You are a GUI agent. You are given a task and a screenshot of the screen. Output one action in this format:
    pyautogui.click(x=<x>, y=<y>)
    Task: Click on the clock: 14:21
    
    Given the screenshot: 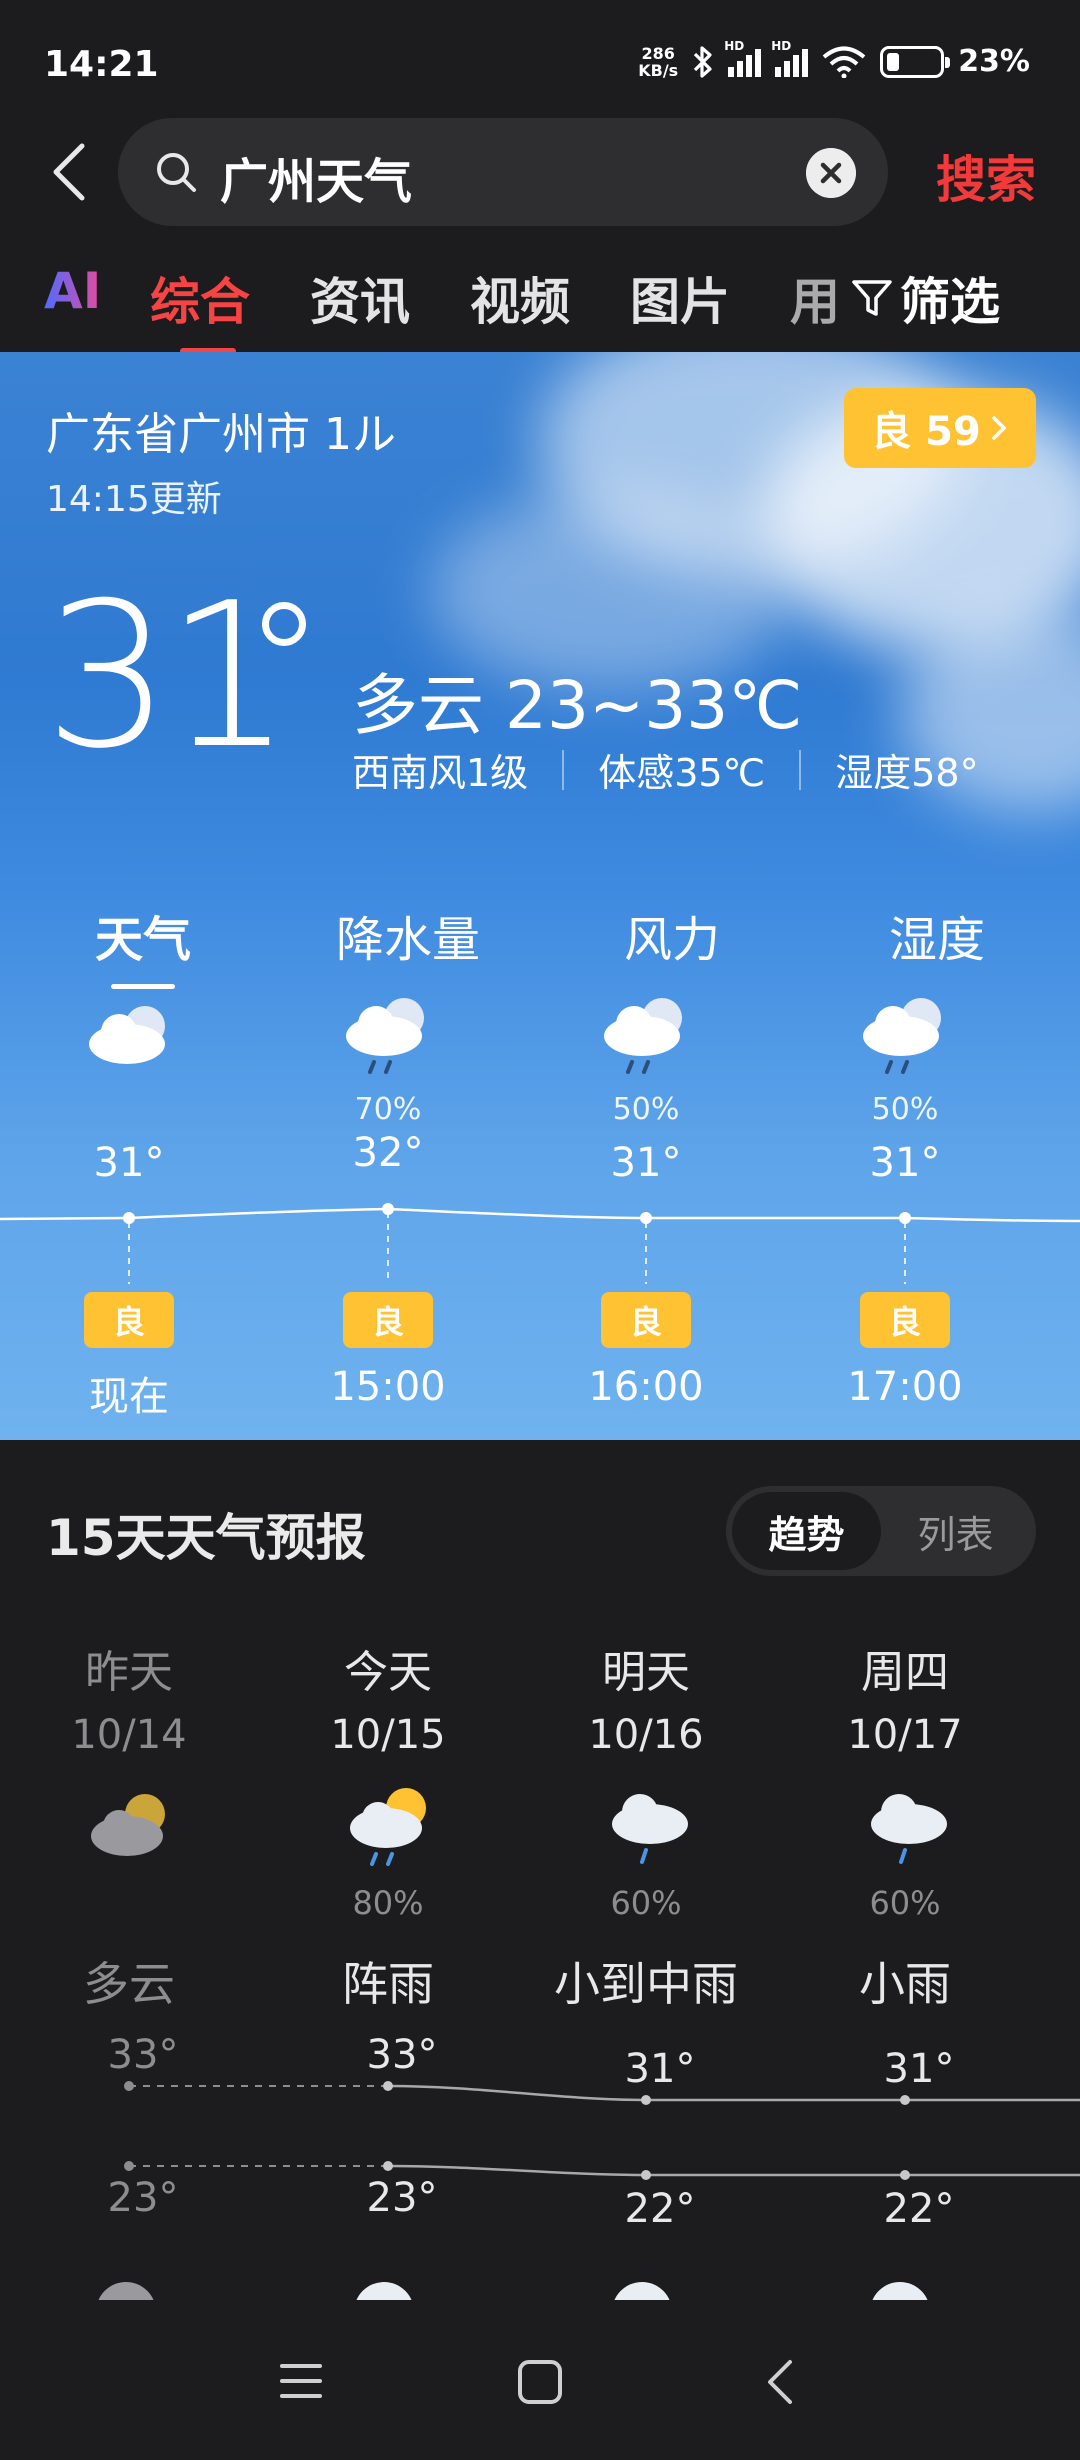 What is the action you would take?
    pyautogui.click(x=101, y=64)
    